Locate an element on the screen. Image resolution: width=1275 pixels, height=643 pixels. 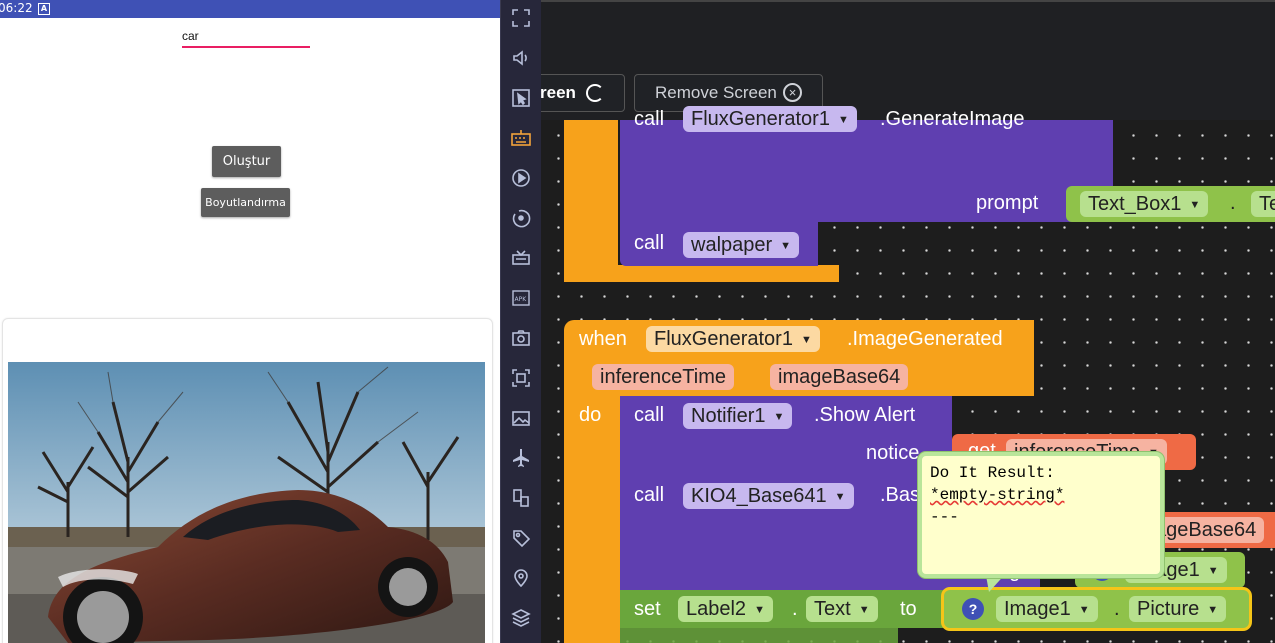
status-time: 06:22 is located at coordinates (16, 8).